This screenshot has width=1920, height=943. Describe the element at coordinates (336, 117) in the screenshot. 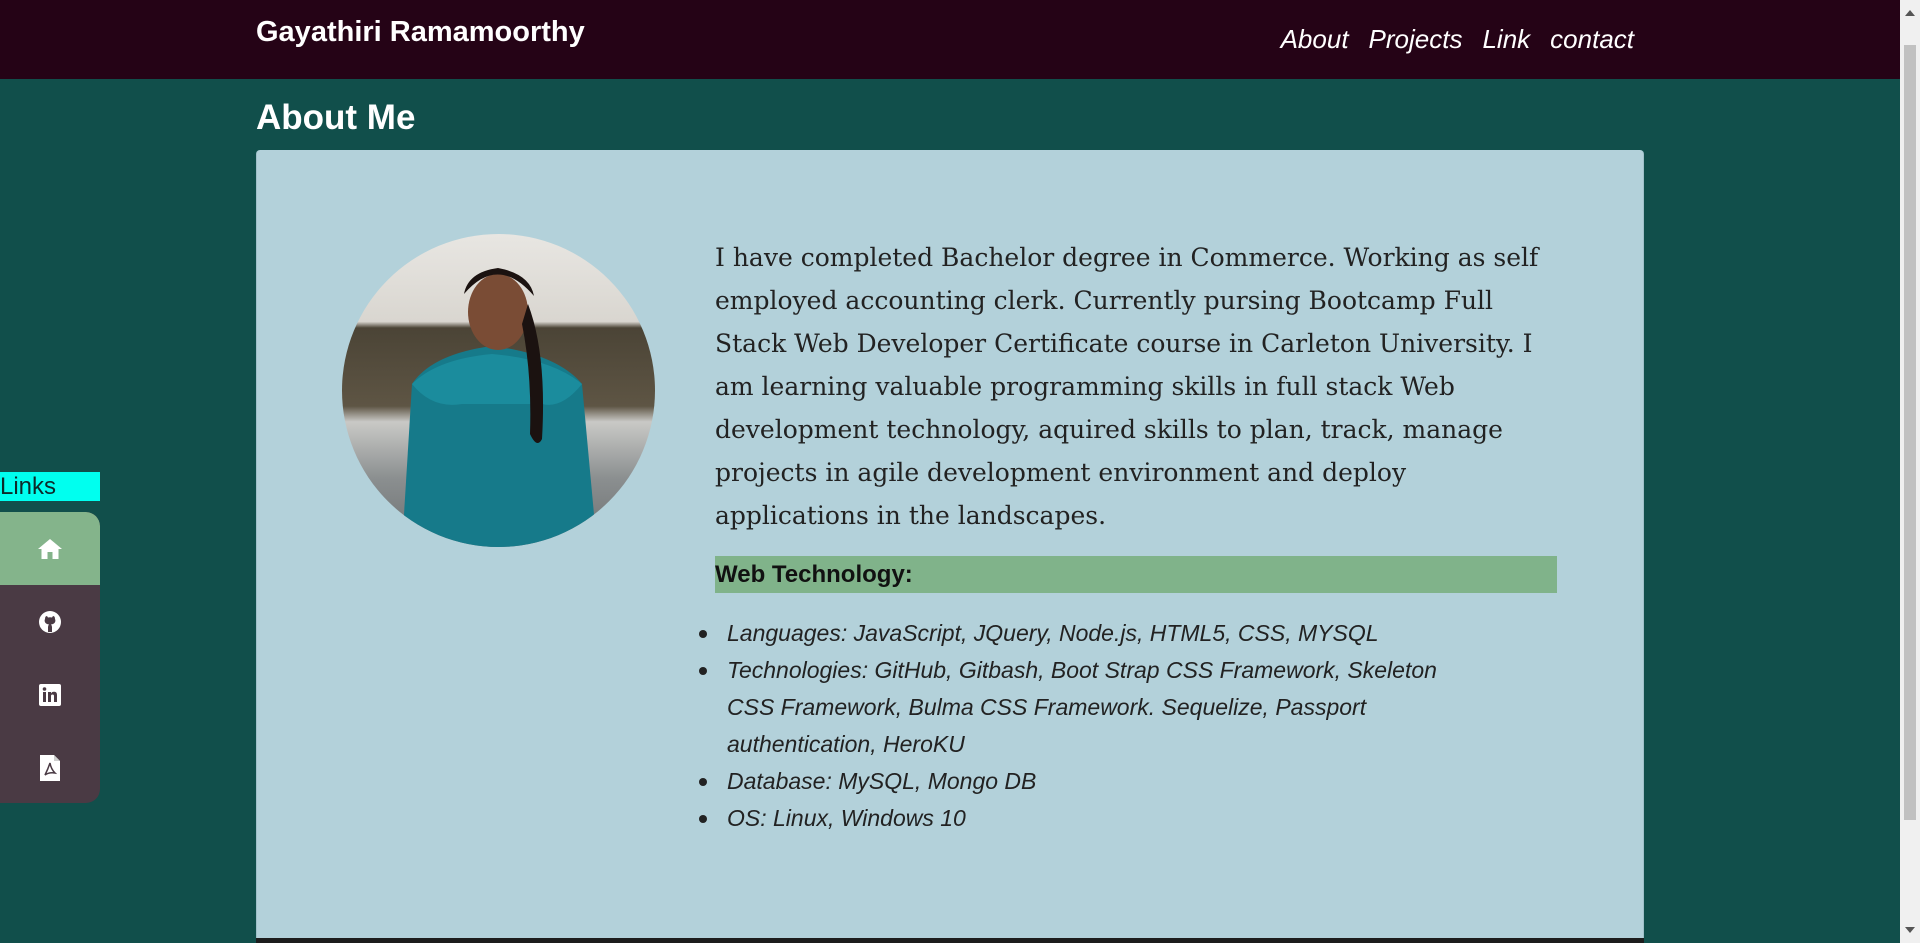

I see `about-title: About Me` at that location.